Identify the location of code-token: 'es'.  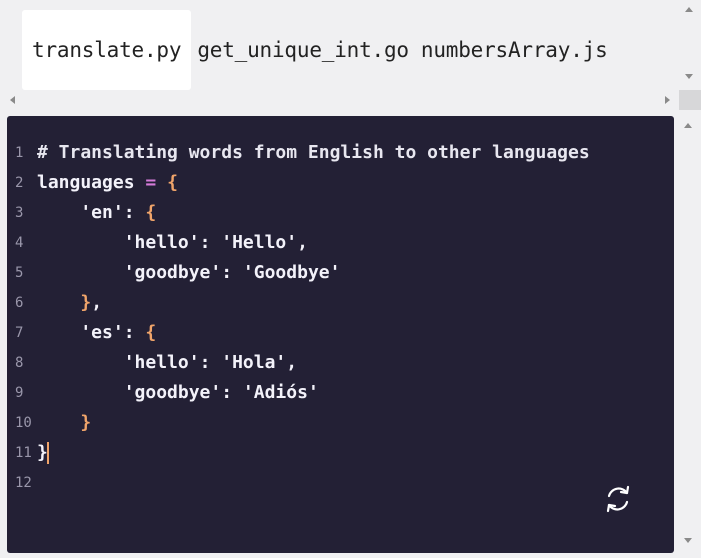
(80, 332).